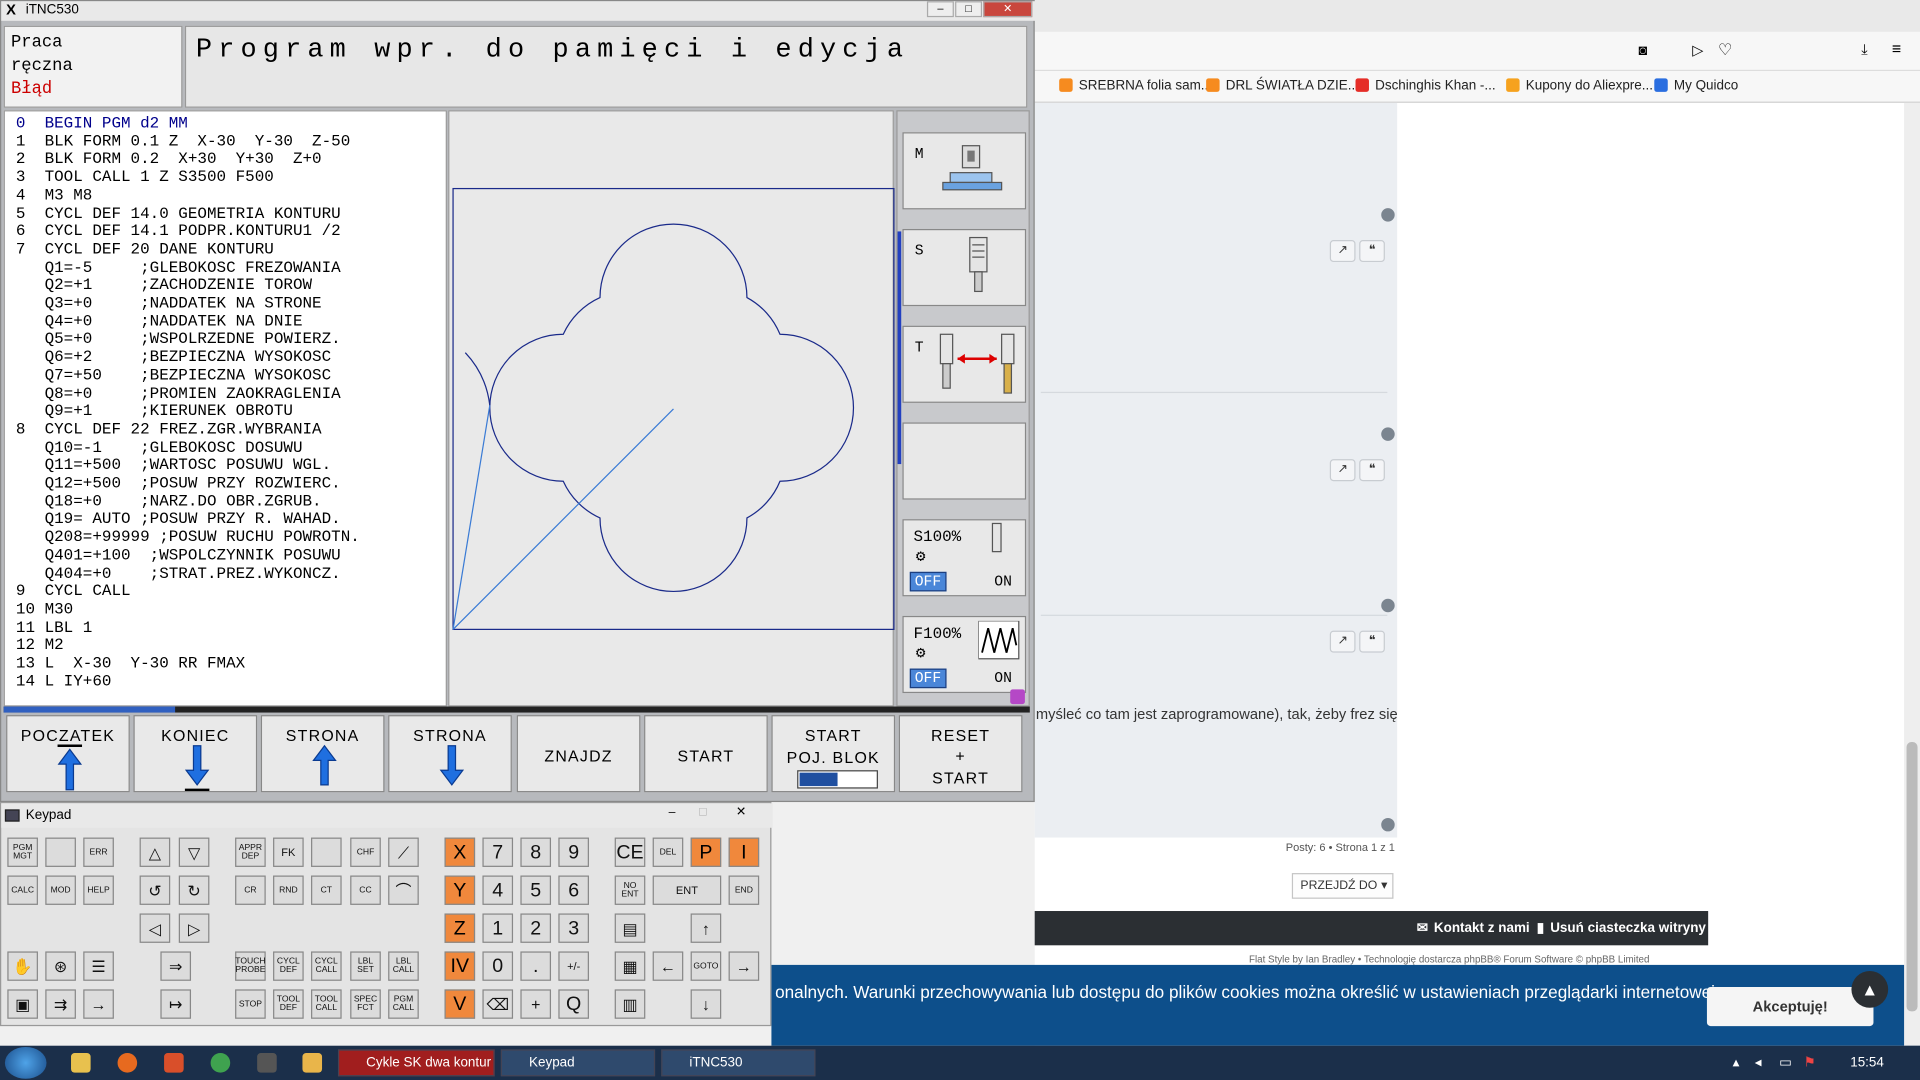  I want to click on program-line: 7 CYCL DEF 20 DANE KONTURU, so click(231, 249).